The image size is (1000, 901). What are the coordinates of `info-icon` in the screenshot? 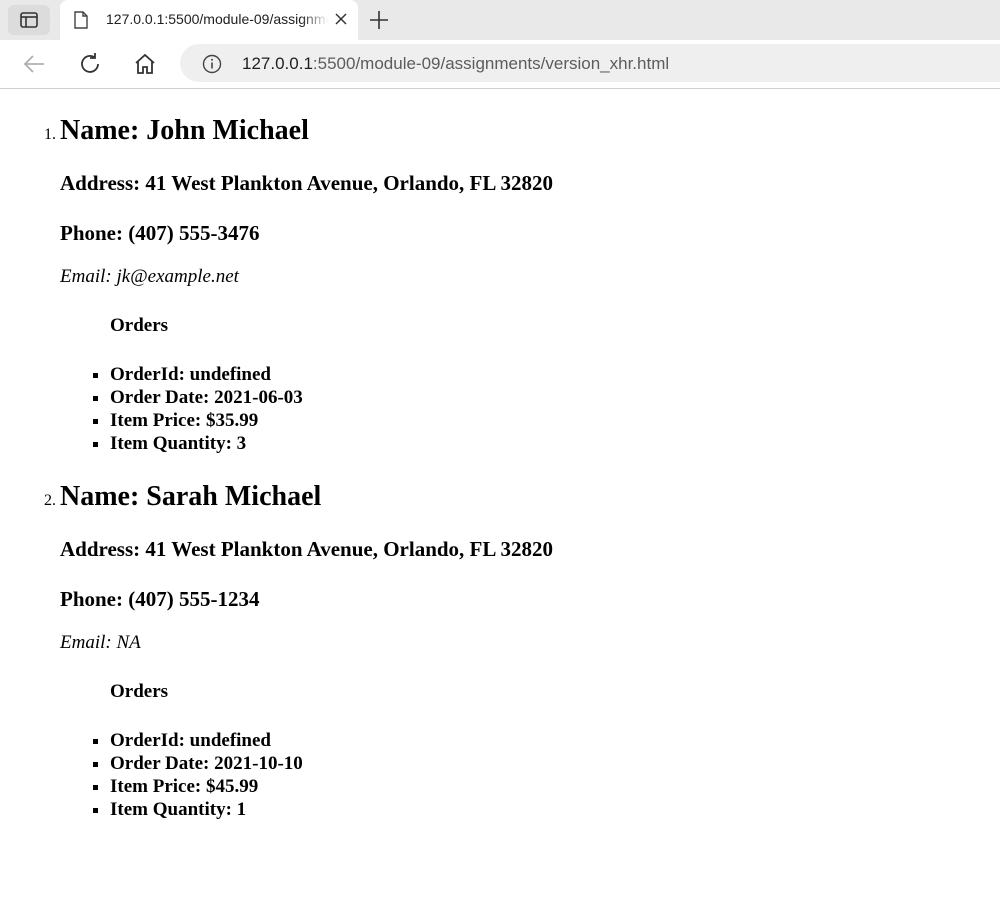 It's located at (212, 64).